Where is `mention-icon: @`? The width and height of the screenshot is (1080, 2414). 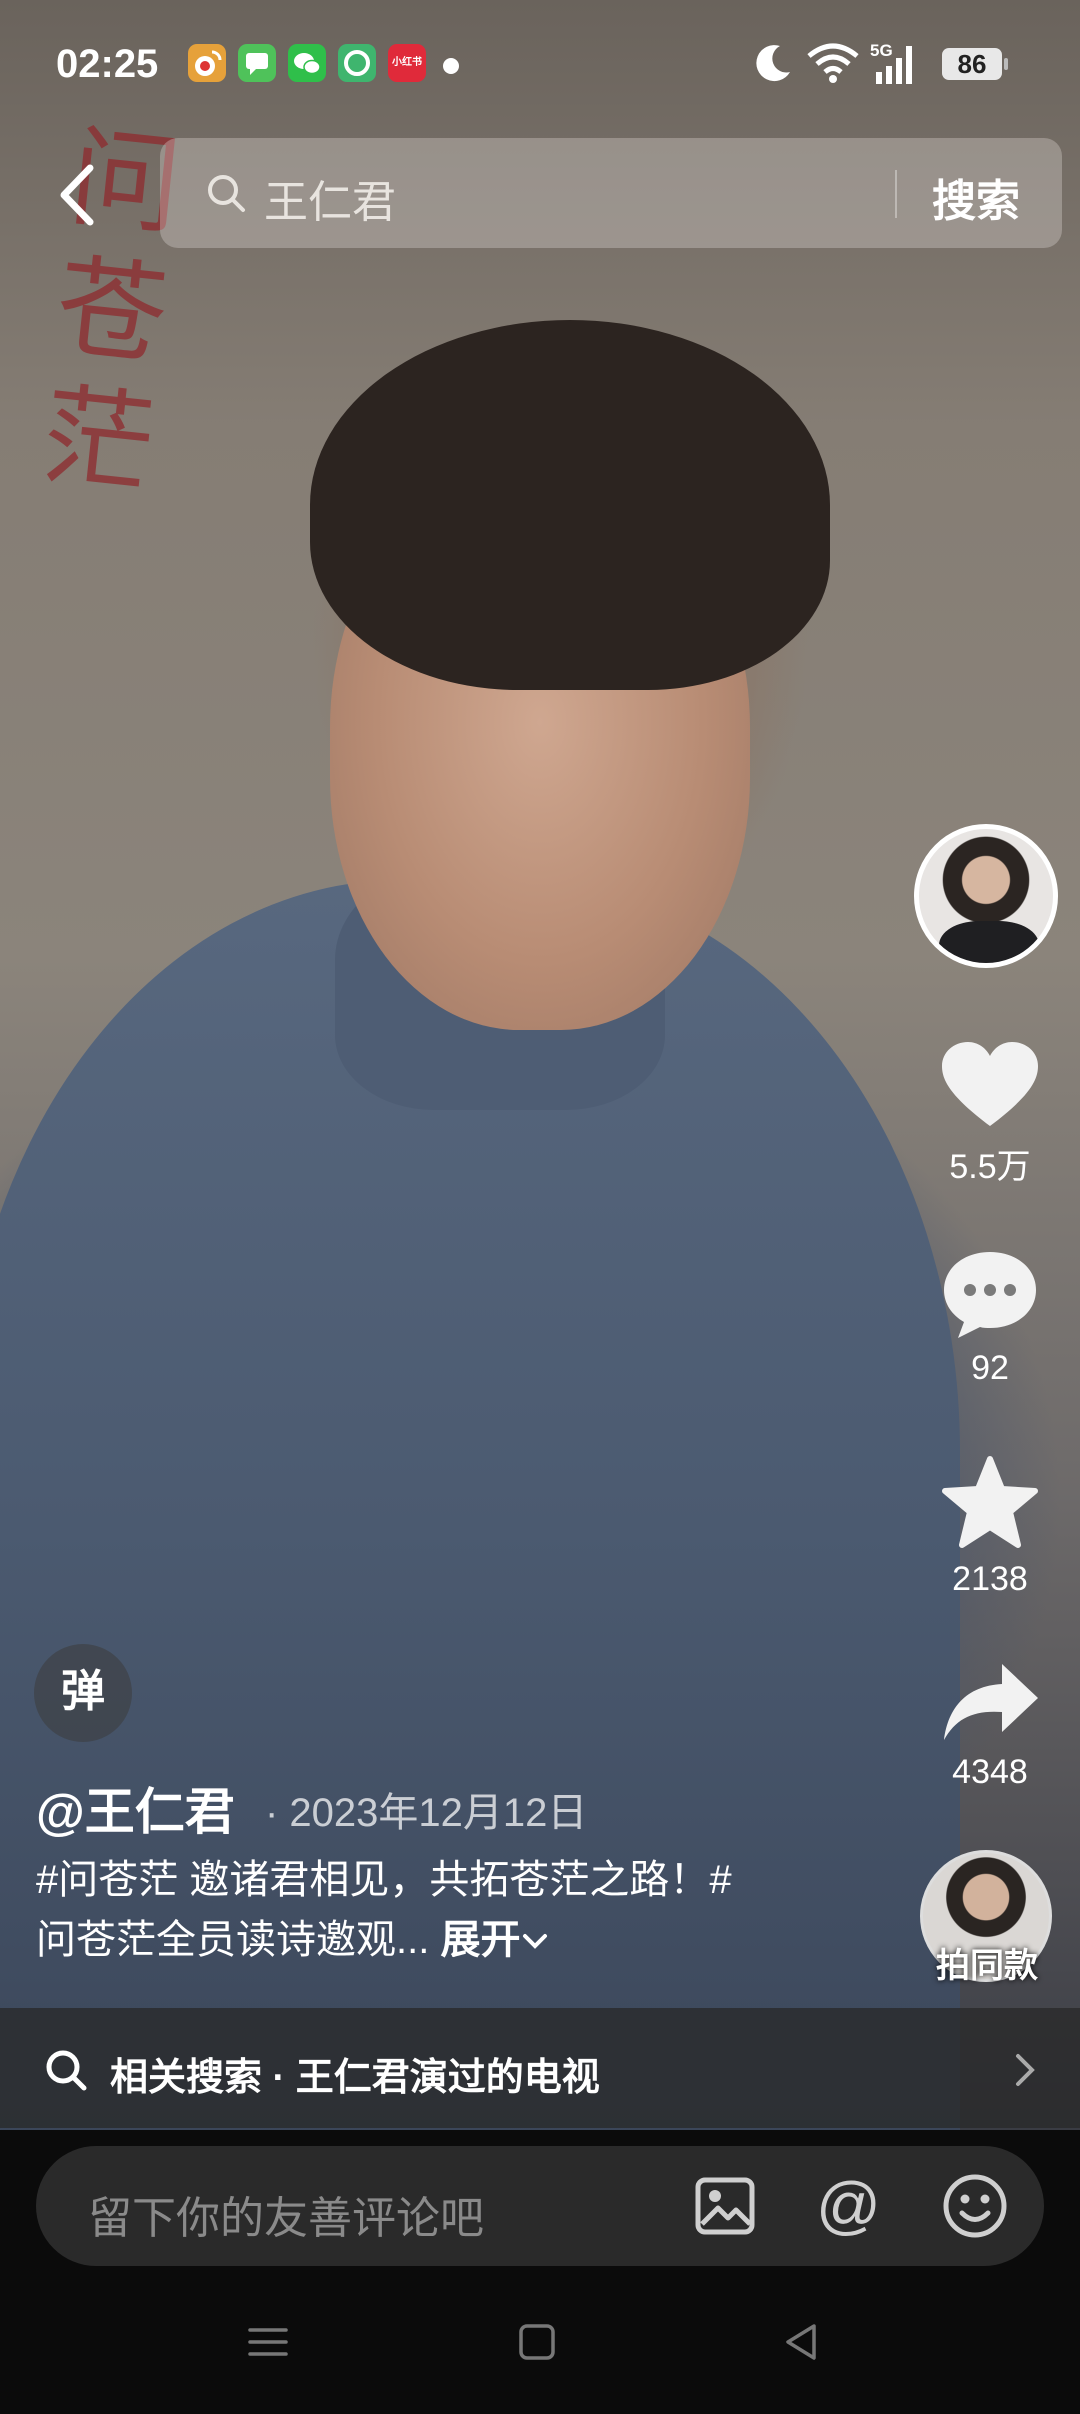
mention-icon: @ is located at coordinates (848, 2205).